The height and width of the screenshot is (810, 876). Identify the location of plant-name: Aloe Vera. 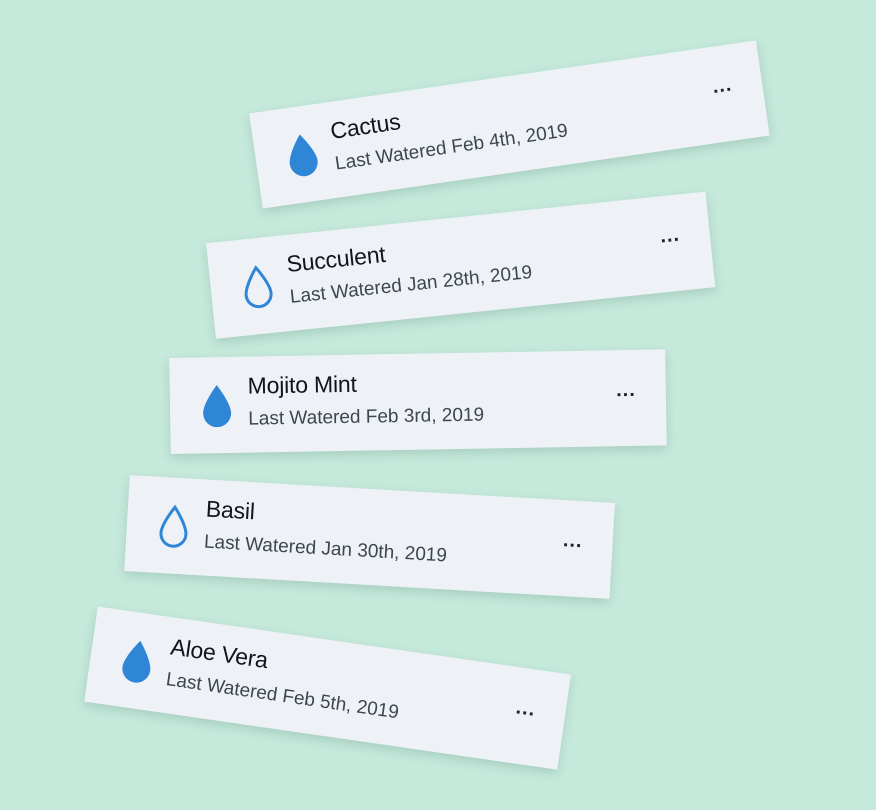
(219, 653).